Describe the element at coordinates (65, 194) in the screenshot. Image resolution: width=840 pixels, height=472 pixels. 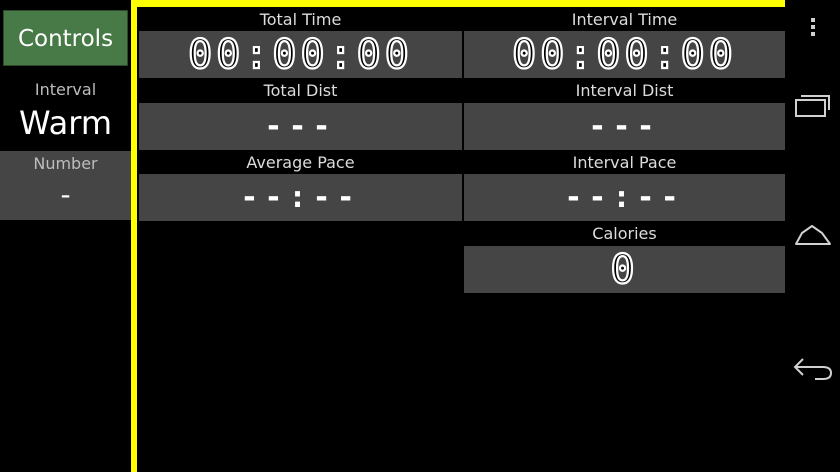
I see `number-value: -` at that location.